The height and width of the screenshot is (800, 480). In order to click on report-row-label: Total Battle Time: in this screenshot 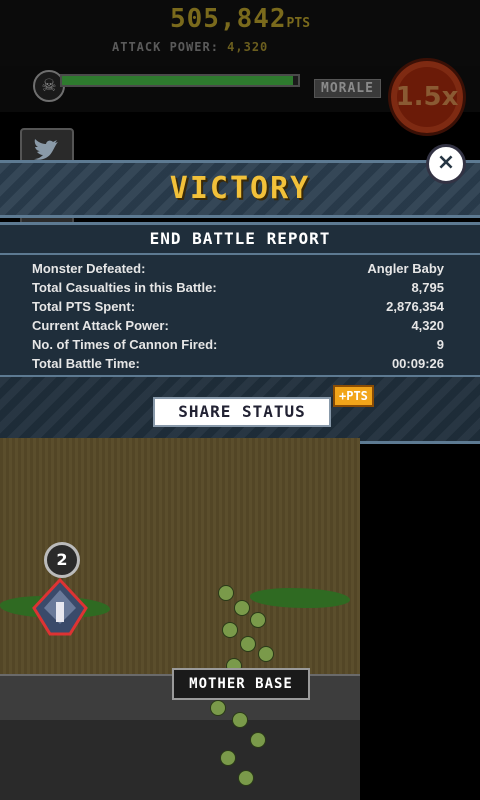, I will do `click(86, 363)`.